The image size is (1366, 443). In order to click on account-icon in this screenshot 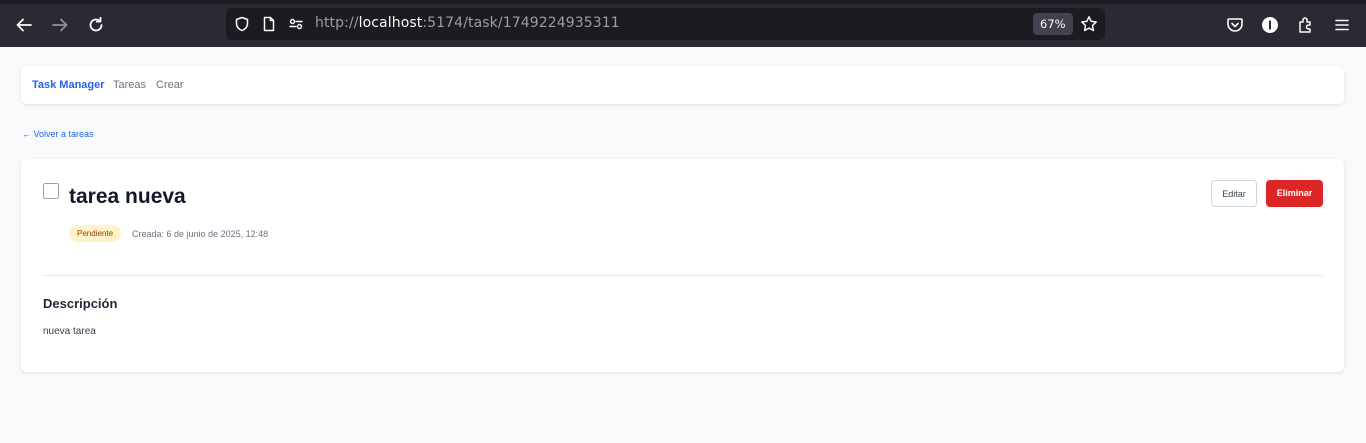, I will do `click(1270, 25)`.